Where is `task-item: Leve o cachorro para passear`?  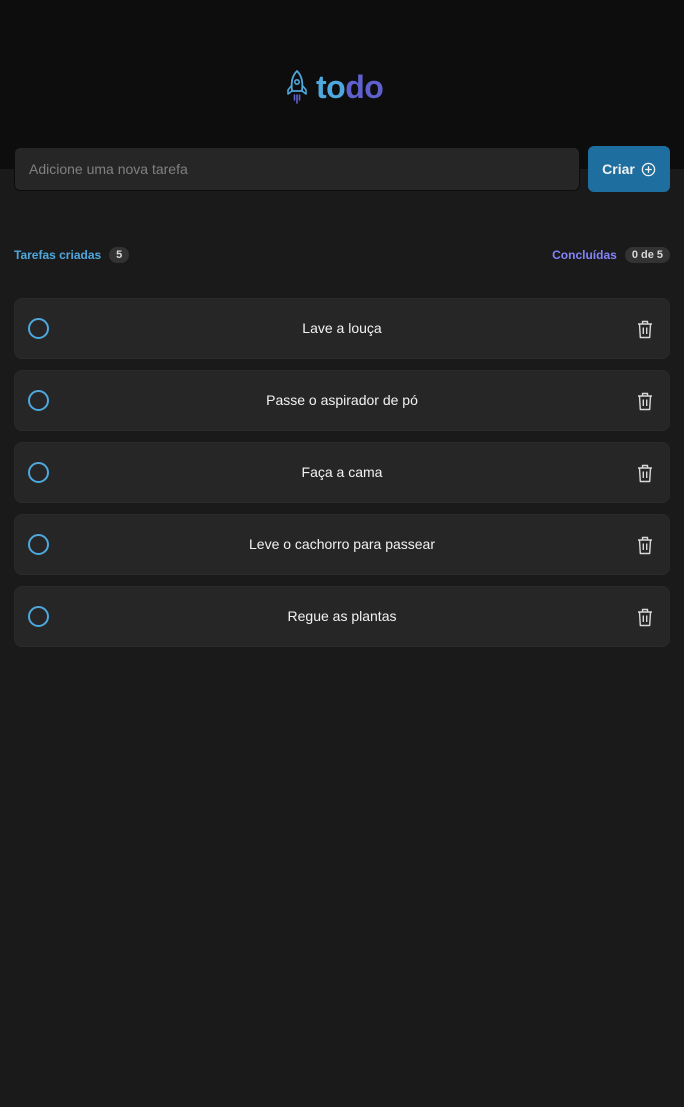
task-item: Leve o cachorro para passear is located at coordinates (342, 544).